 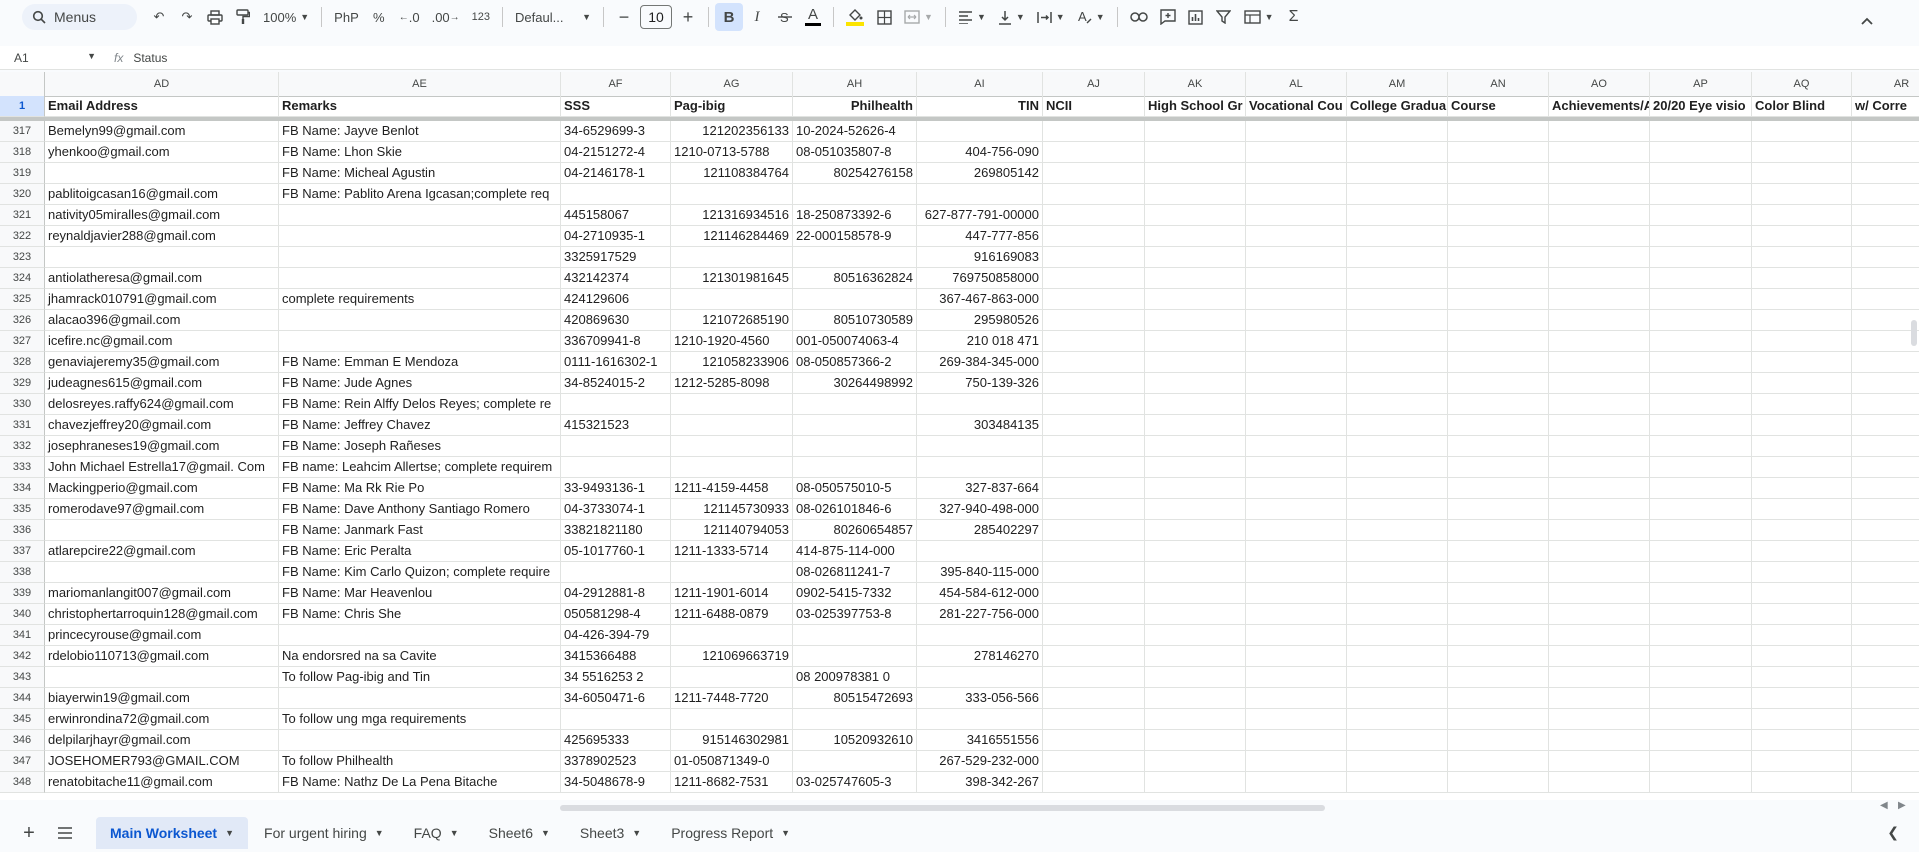 What do you see at coordinates (732, 106) in the screenshot?
I see `cell-ag: Pag-ibig` at bounding box center [732, 106].